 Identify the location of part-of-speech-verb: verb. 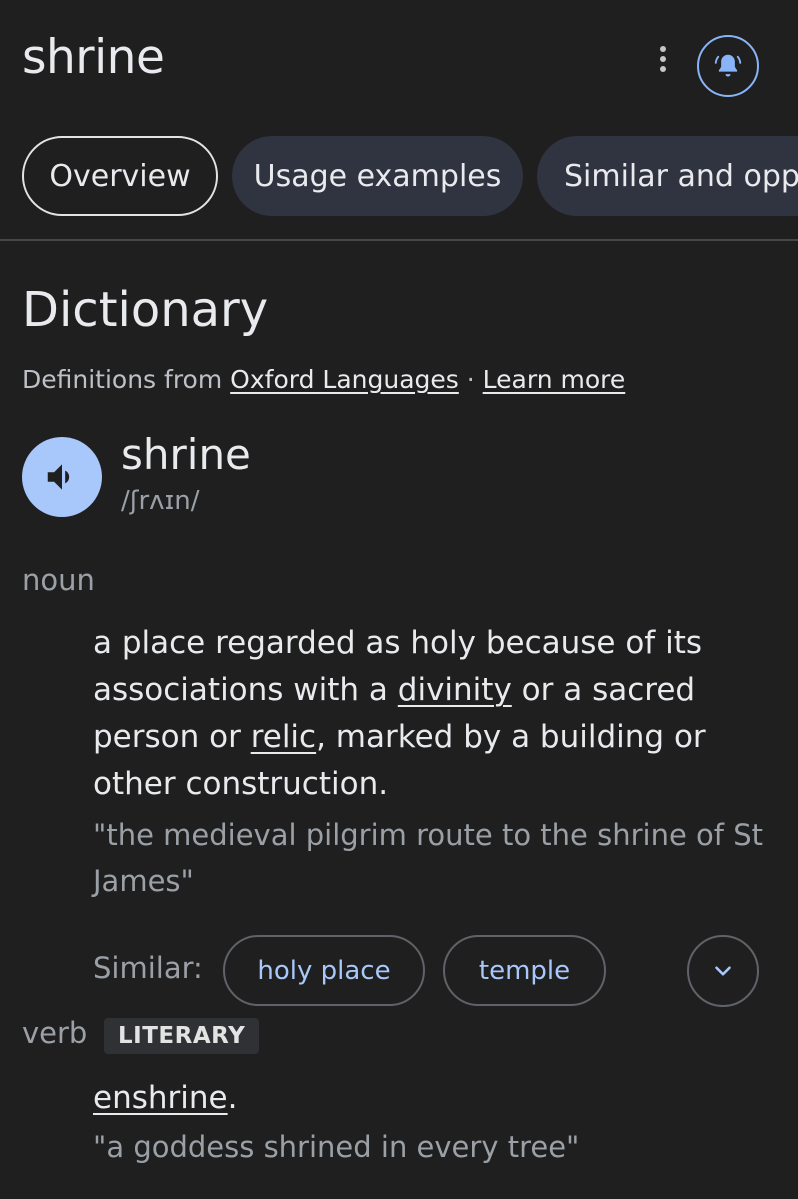
(55, 1033).